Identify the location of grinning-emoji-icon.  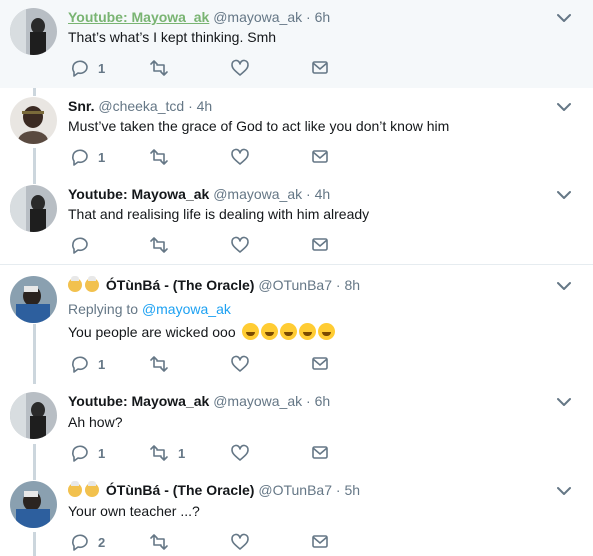
(269, 331).